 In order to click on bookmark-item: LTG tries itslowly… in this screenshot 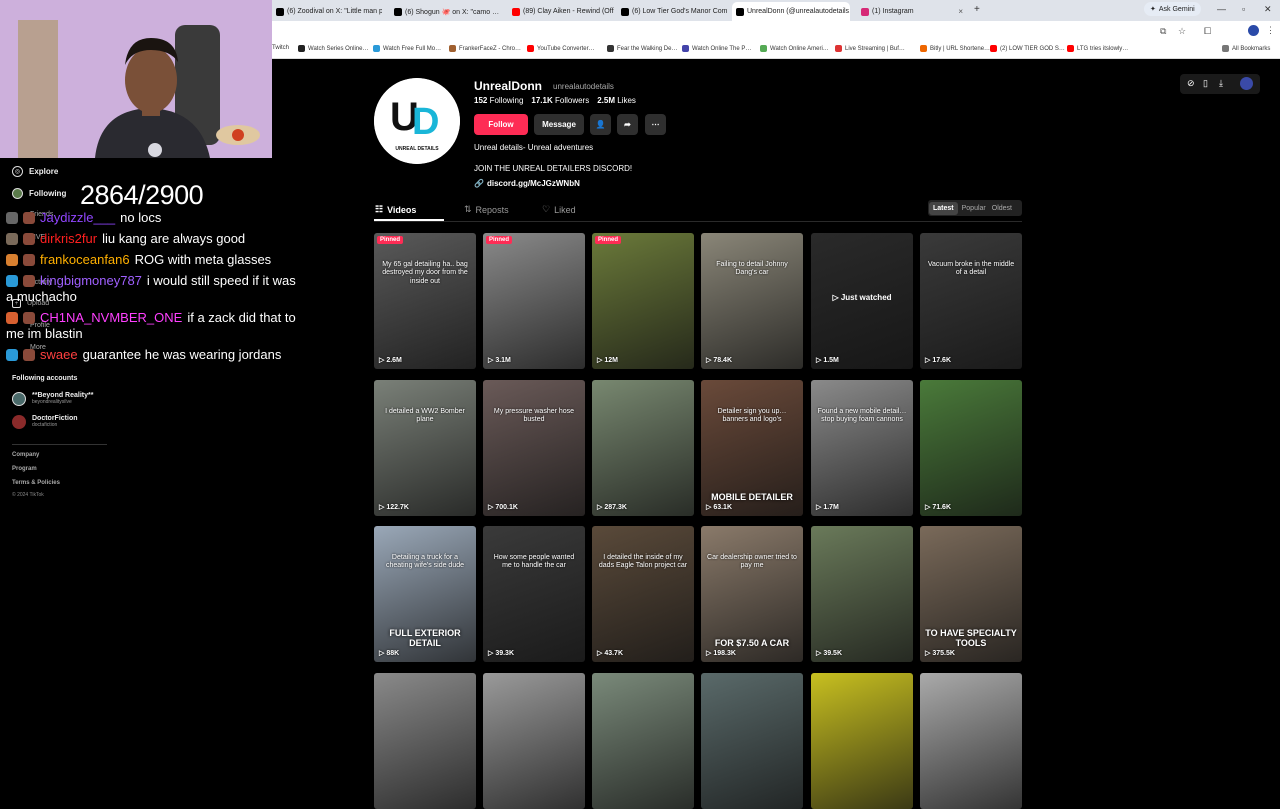, I will do `click(1097, 48)`.